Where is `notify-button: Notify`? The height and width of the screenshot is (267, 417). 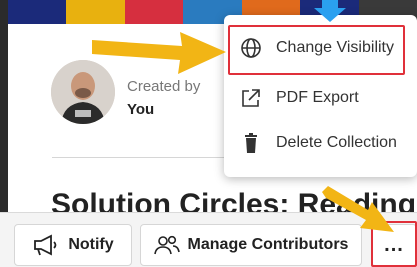
notify-button: Notify is located at coordinates (73, 245).